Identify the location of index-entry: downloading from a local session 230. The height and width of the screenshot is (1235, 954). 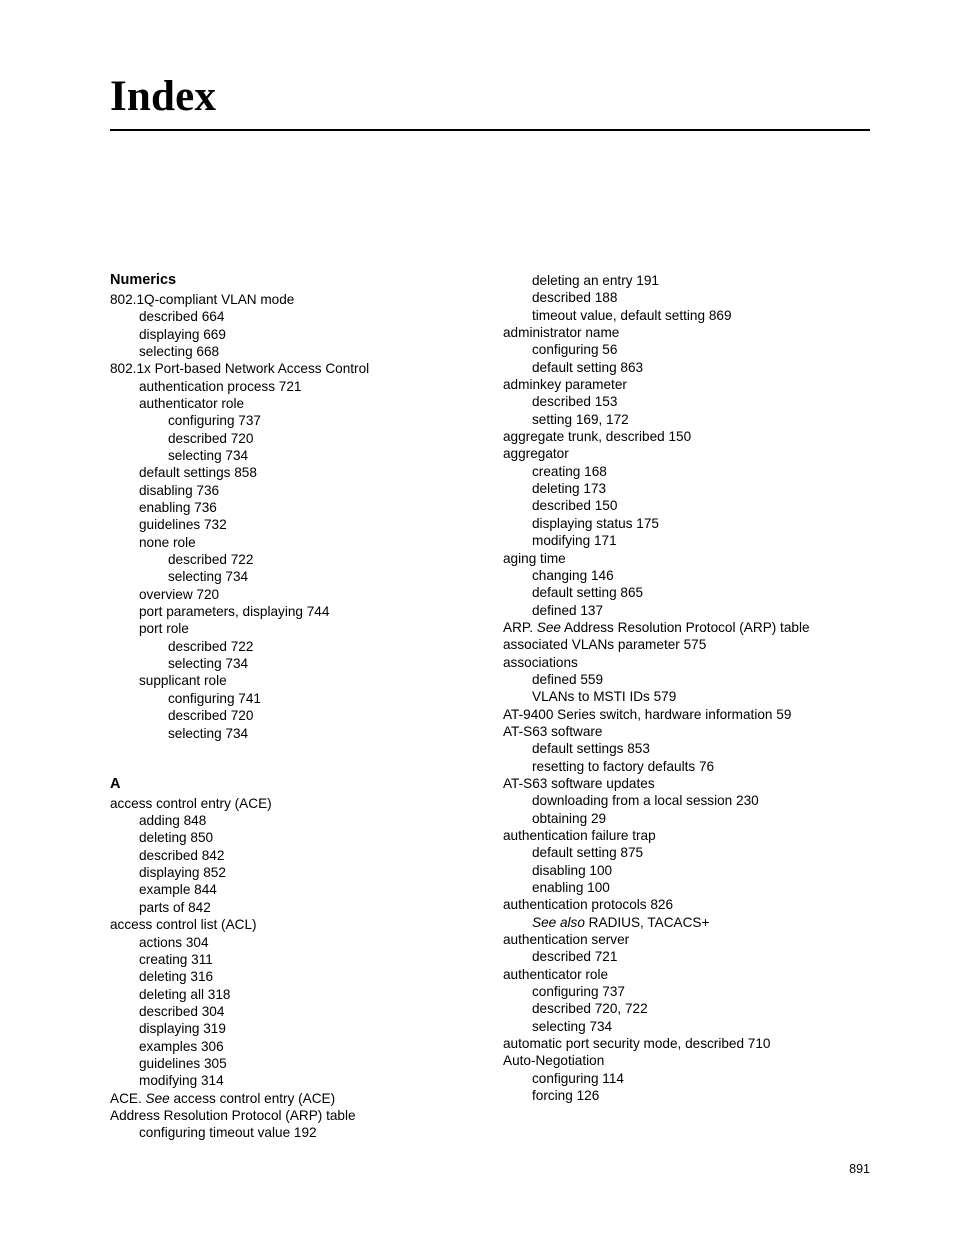
(645, 801).